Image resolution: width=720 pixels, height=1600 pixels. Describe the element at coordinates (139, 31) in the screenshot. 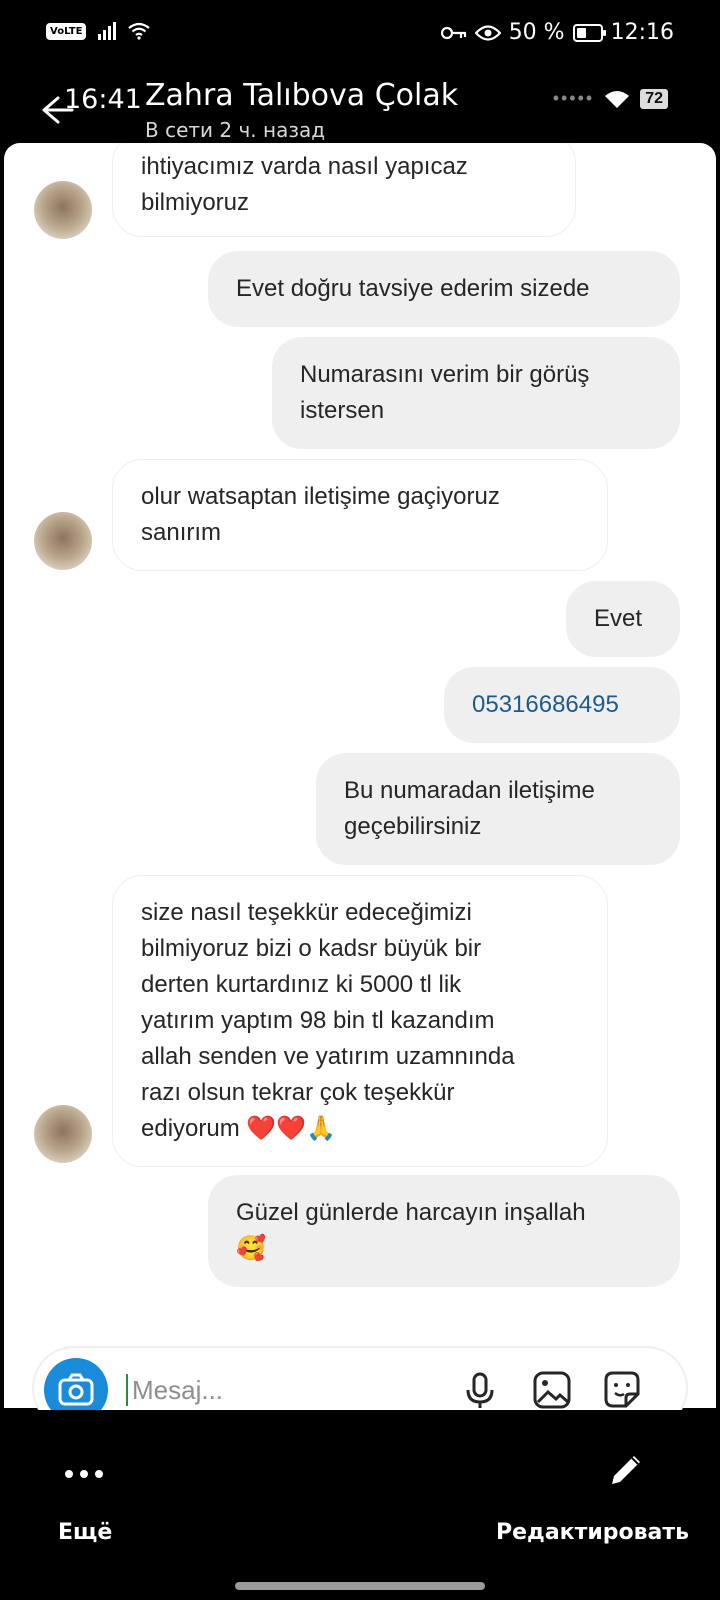

I see `wifi-icon` at that location.